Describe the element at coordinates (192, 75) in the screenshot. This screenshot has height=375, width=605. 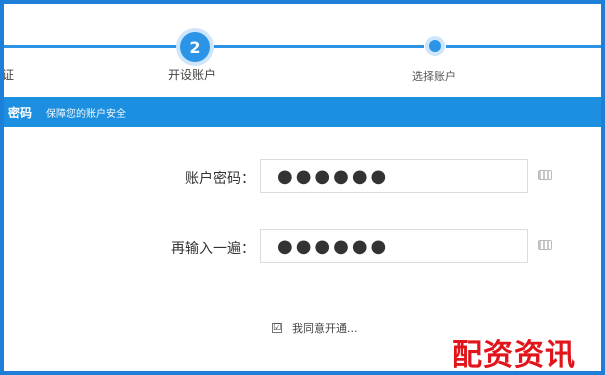
I see `step-2-label: 开设账户` at that location.